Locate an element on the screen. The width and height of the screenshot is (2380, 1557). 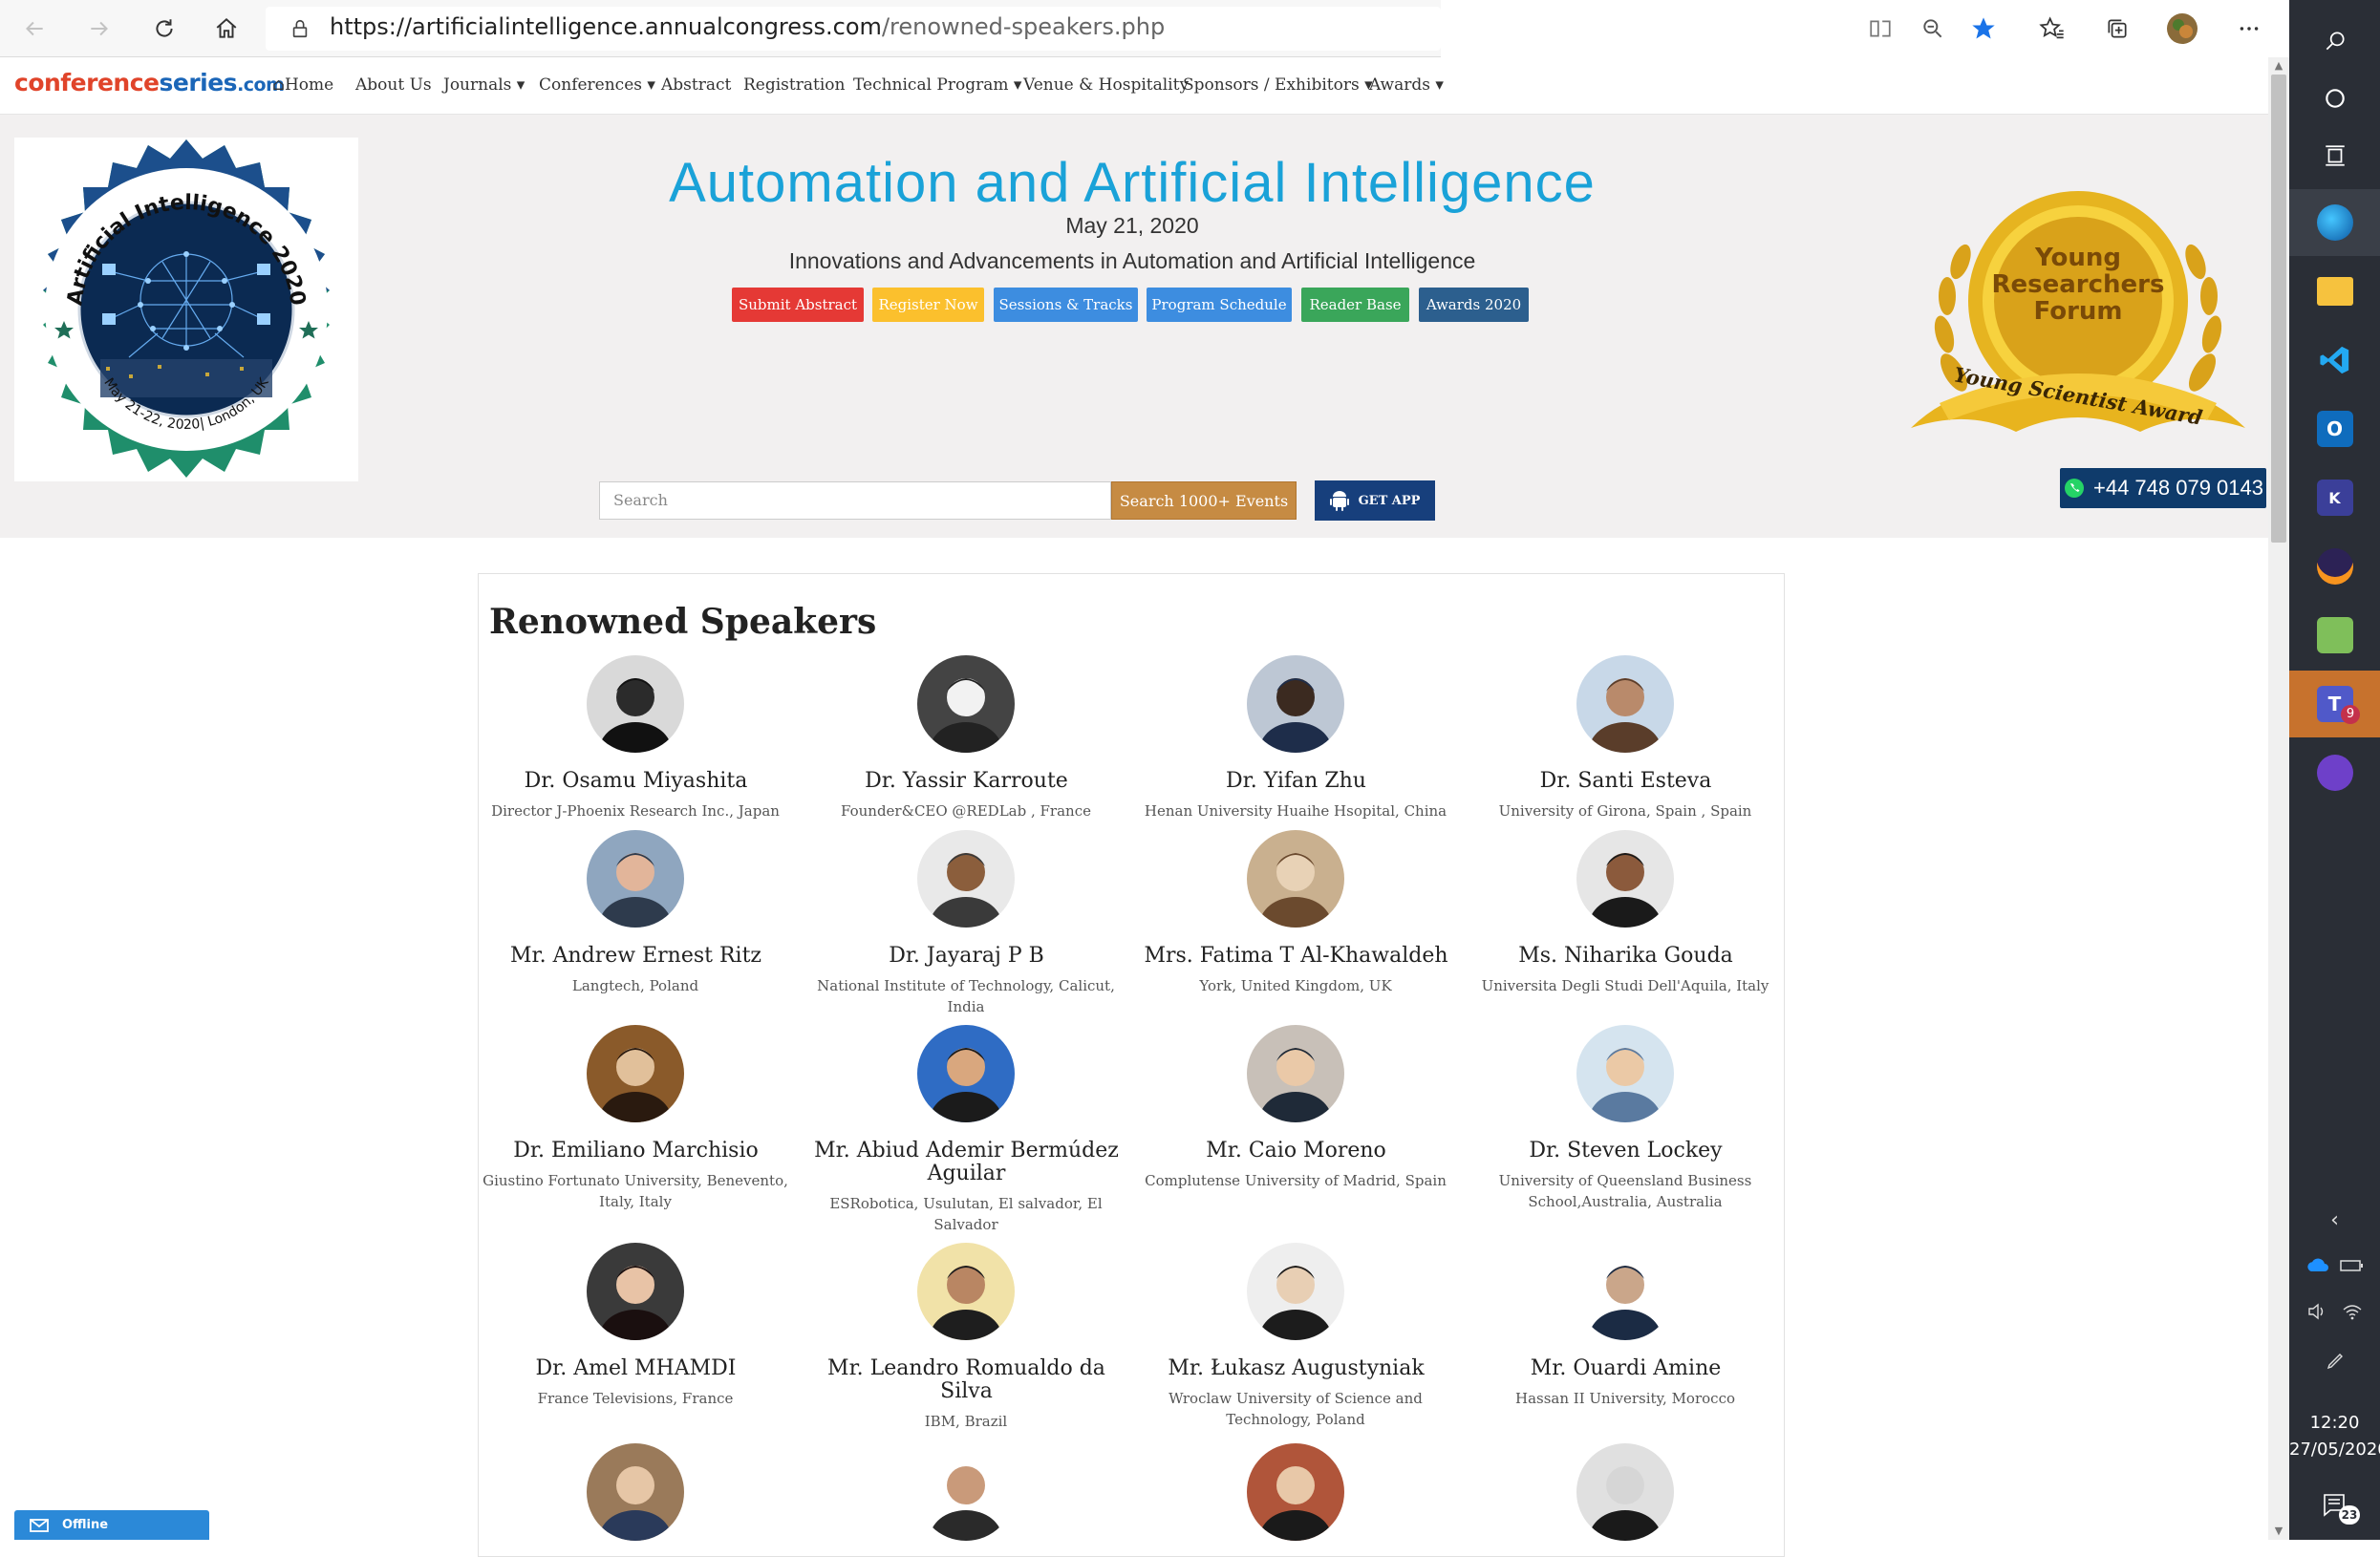
whatsapp-phone: +44 748 079 0143 is located at coordinates (2163, 488).